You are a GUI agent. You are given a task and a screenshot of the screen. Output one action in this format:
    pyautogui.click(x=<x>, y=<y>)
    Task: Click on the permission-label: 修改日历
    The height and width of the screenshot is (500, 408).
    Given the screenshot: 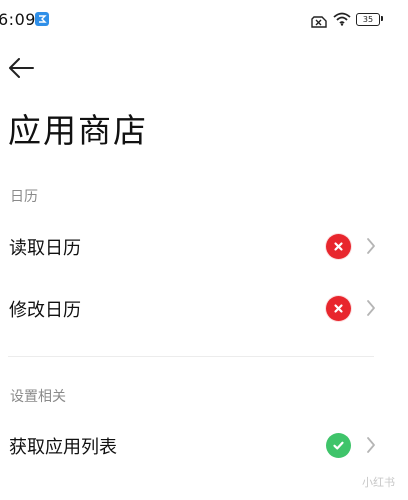 What is the action you would take?
    pyautogui.click(x=45, y=310)
    